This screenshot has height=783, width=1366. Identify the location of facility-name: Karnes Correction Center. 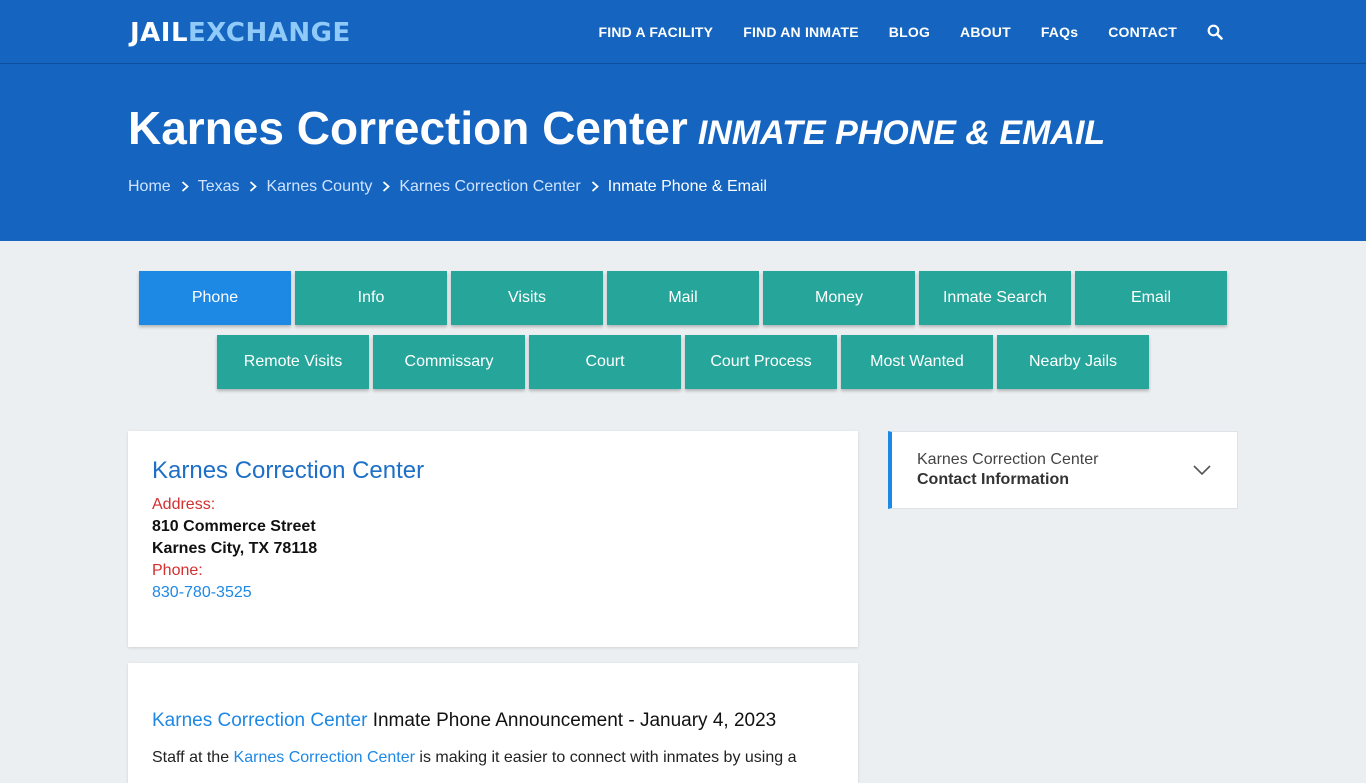
(288, 470).